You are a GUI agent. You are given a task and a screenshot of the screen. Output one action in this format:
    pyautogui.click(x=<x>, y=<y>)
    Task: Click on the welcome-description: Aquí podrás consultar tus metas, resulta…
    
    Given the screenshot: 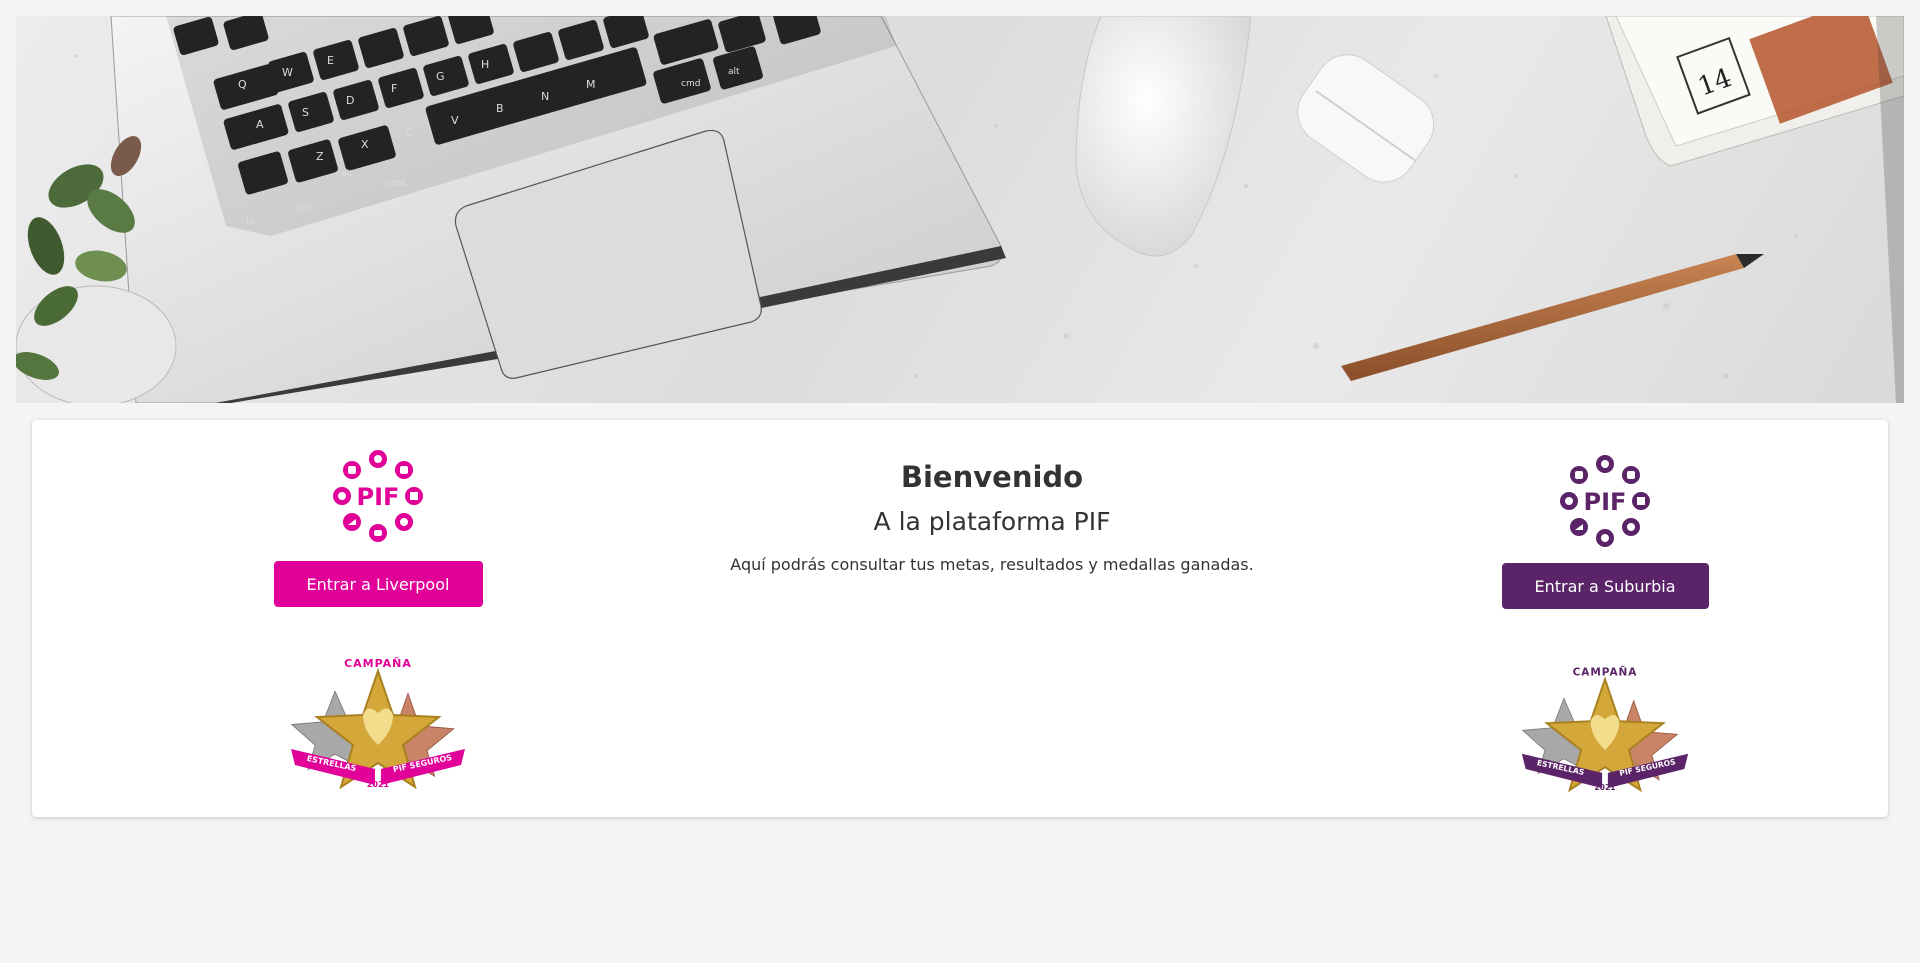 What is the action you would take?
    pyautogui.click(x=992, y=564)
    